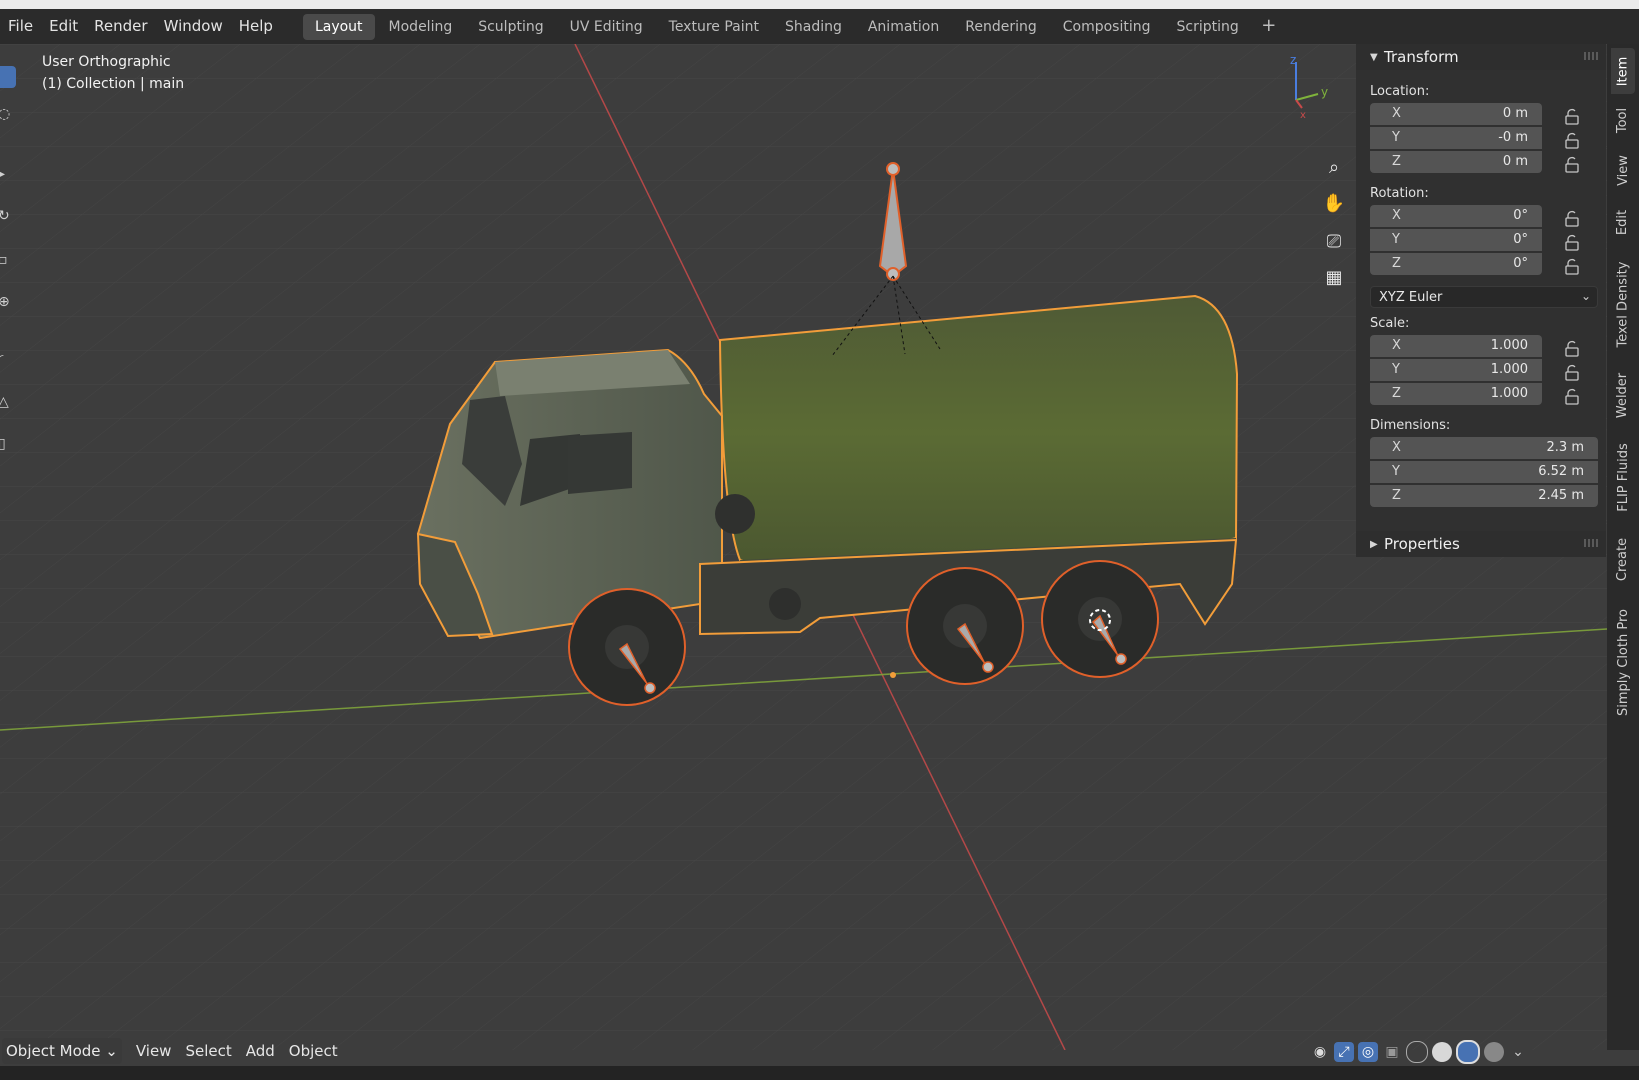 Image resolution: width=1639 pixels, height=1080 pixels. Describe the element at coordinates (1468, 1052) in the screenshot. I see `material-shading-icon` at that location.